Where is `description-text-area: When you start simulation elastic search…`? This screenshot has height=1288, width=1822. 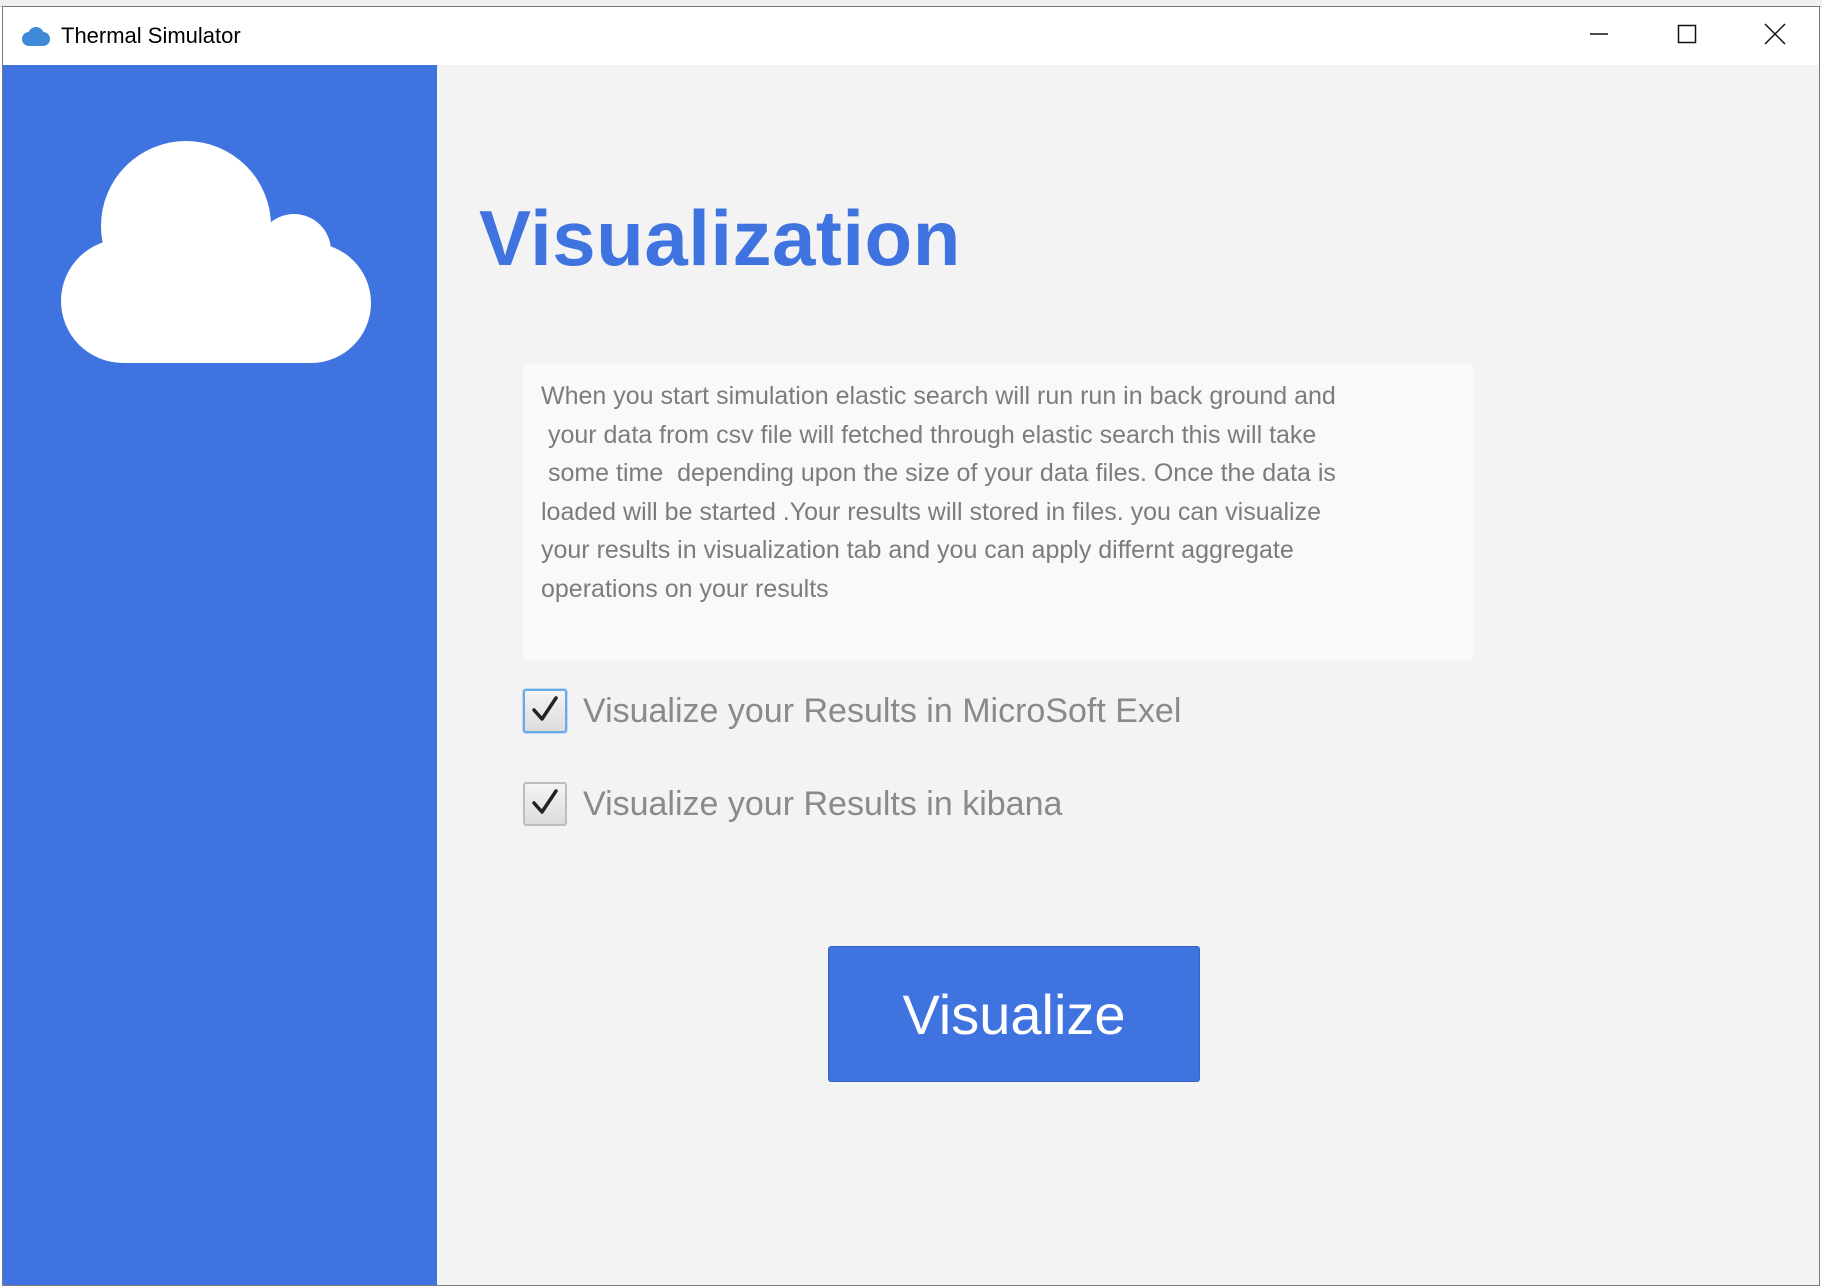
description-text-area: When you start simulation elastic search… is located at coordinates (998, 512).